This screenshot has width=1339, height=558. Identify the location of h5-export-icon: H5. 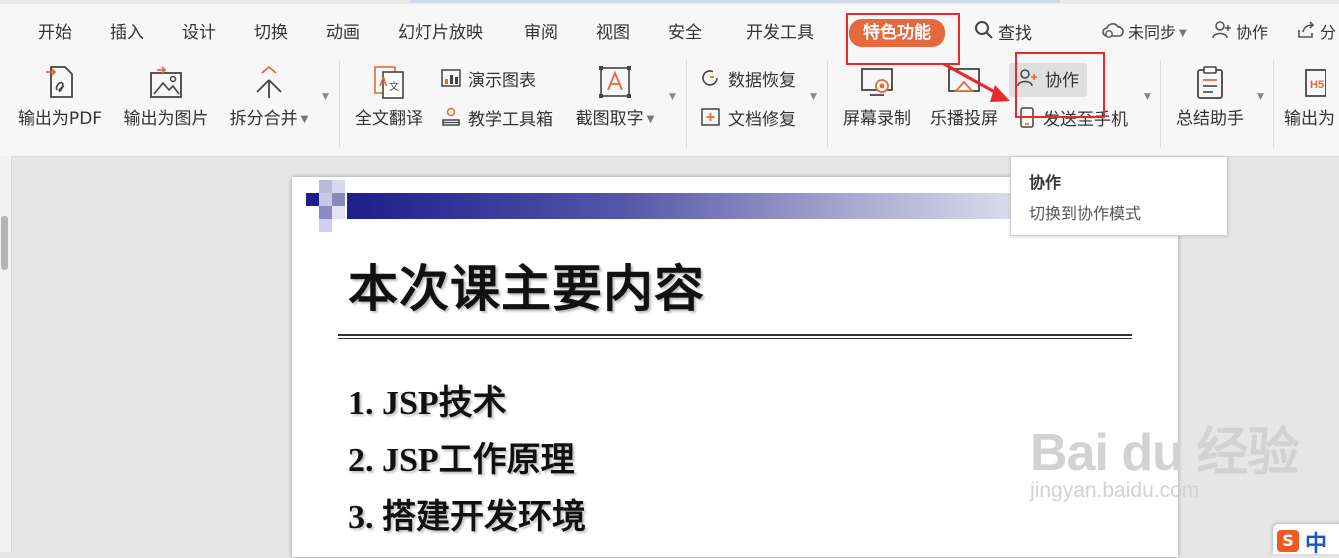
(1311, 82).